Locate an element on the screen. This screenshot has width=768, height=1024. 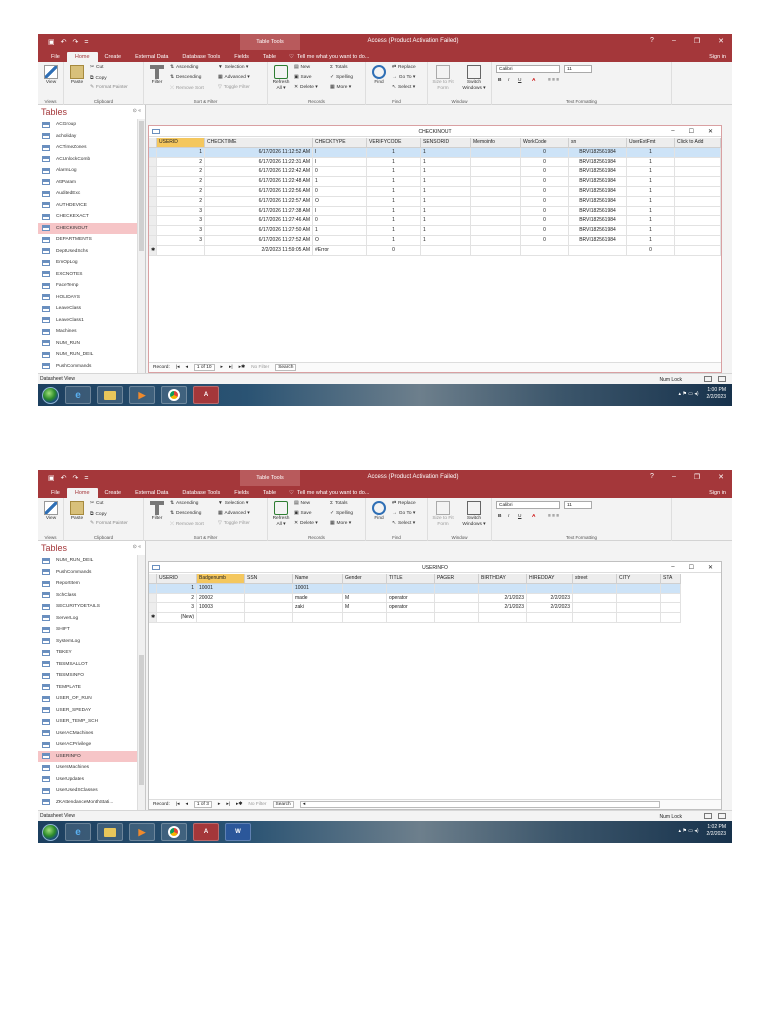
table-row: 1 6/17/2026 11:12:52 AM I 1 1 0 BRVI182561984 1 is located at coordinates (435, 152).